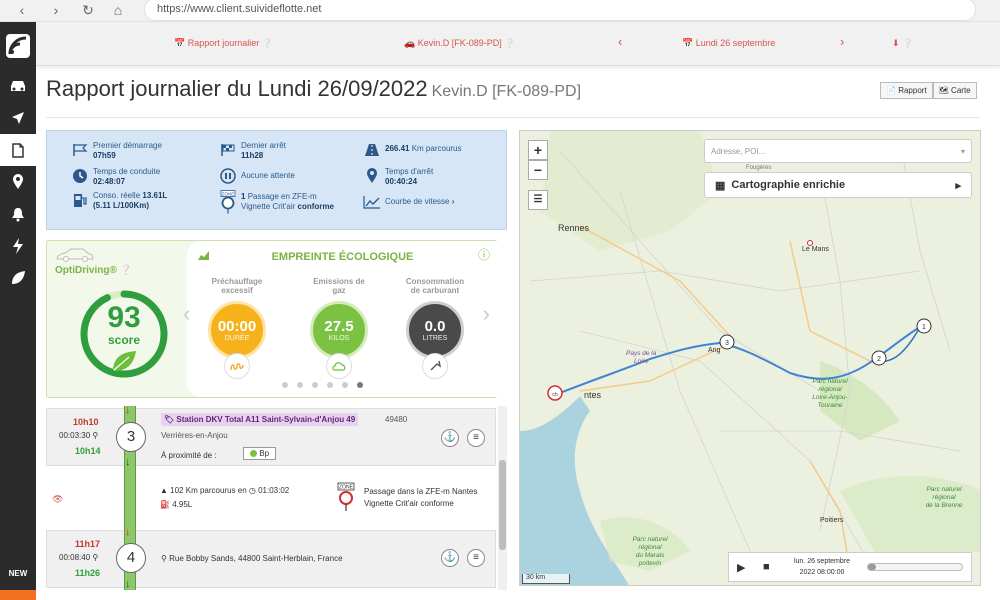 This screenshot has height=600, width=1000. What do you see at coordinates (18, 246) in the screenshot?
I see `sidebar-item-energy` at bounding box center [18, 246].